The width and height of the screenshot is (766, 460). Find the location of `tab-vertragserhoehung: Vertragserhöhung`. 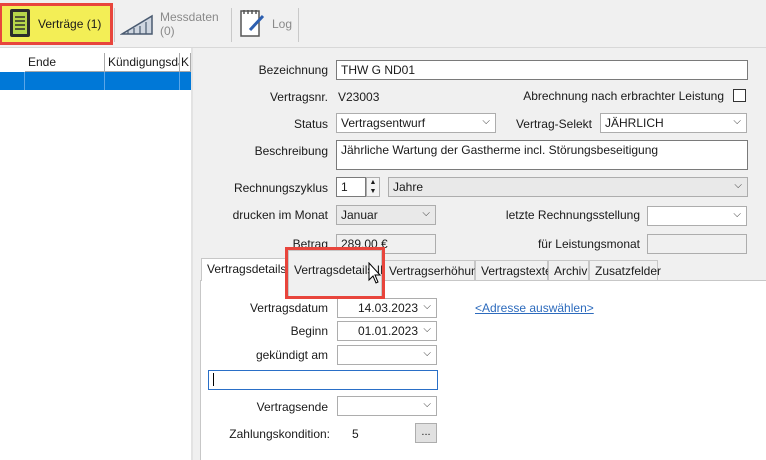

tab-vertragserhoehung: Vertragserhöhung is located at coordinates (433, 270).